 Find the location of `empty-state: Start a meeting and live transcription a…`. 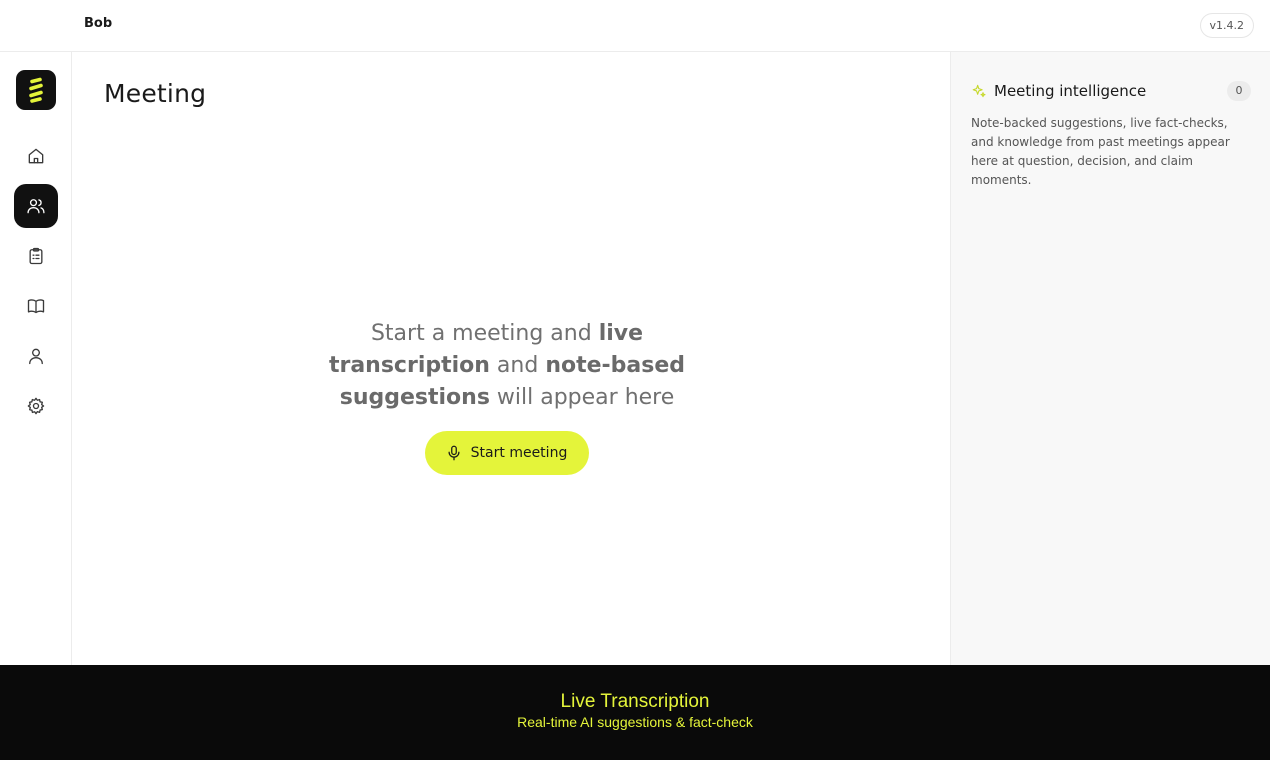

empty-state: Start a meeting and live transcription a… is located at coordinates (507, 396).